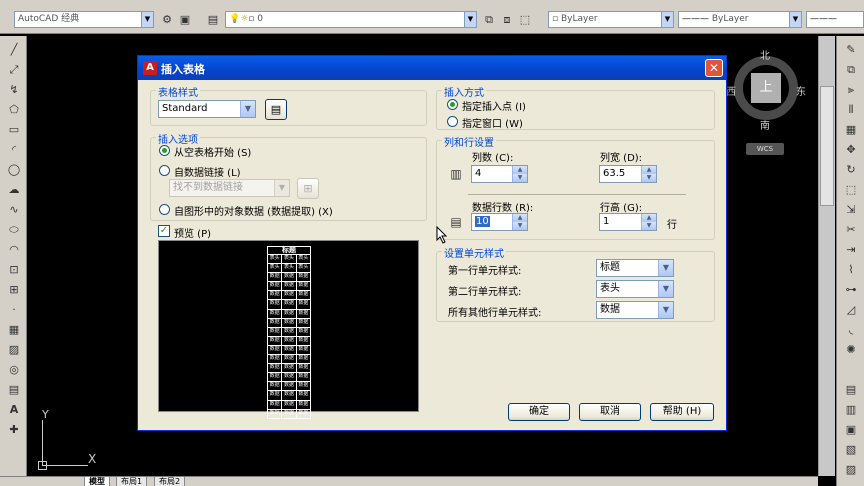 The height and width of the screenshot is (486, 864). I want to click on row-height-input: 1 ▲ ▼, so click(628, 222).